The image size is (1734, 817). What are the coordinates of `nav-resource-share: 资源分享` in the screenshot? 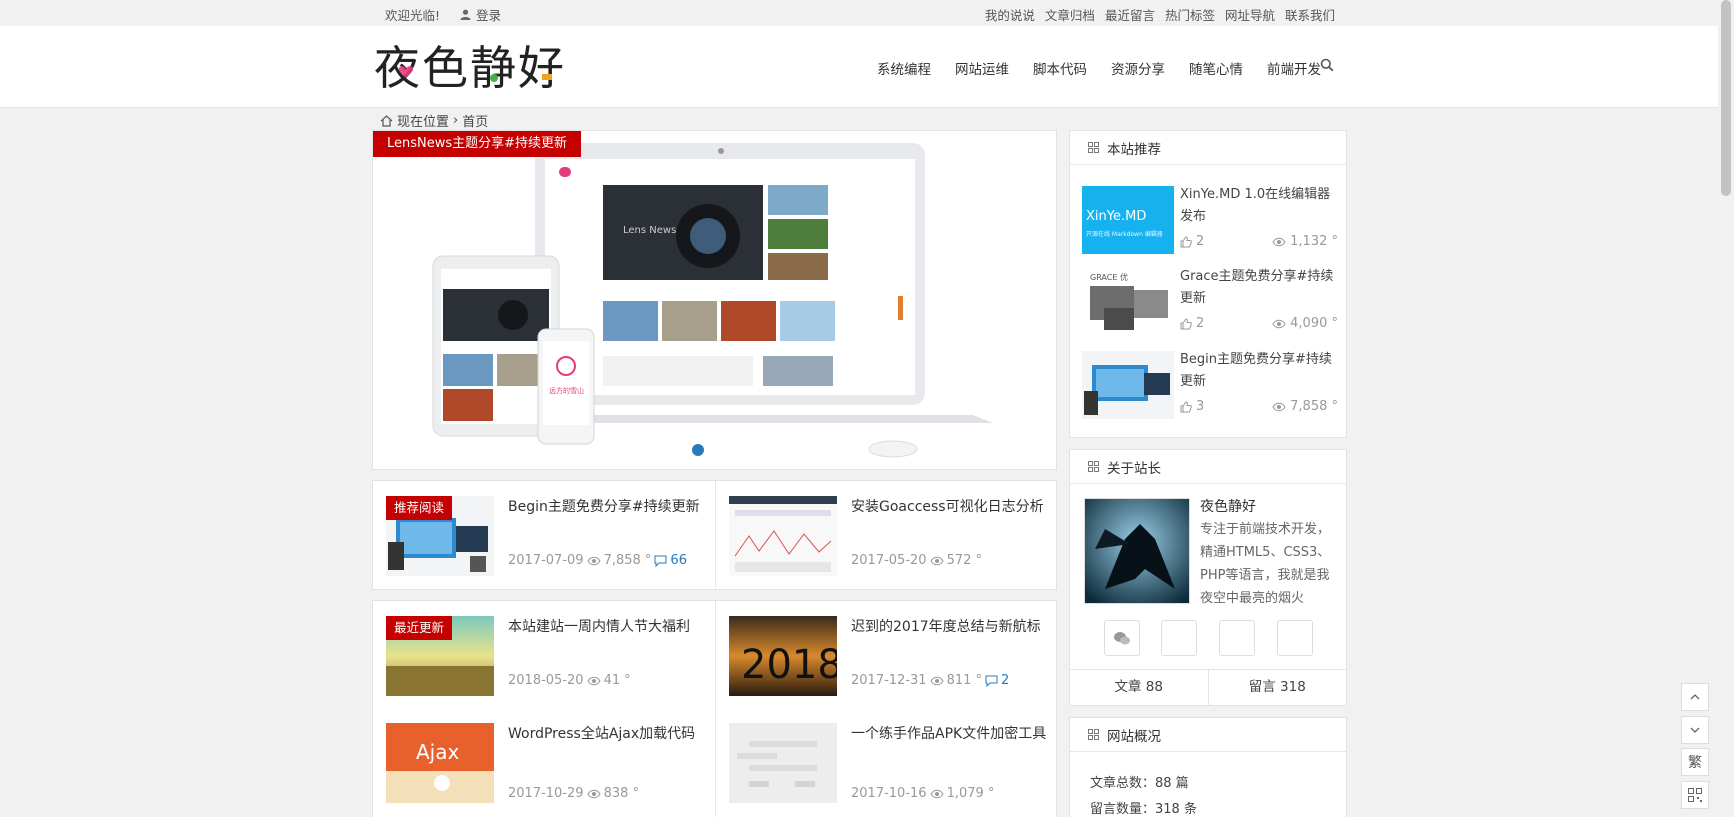 It's located at (1138, 68).